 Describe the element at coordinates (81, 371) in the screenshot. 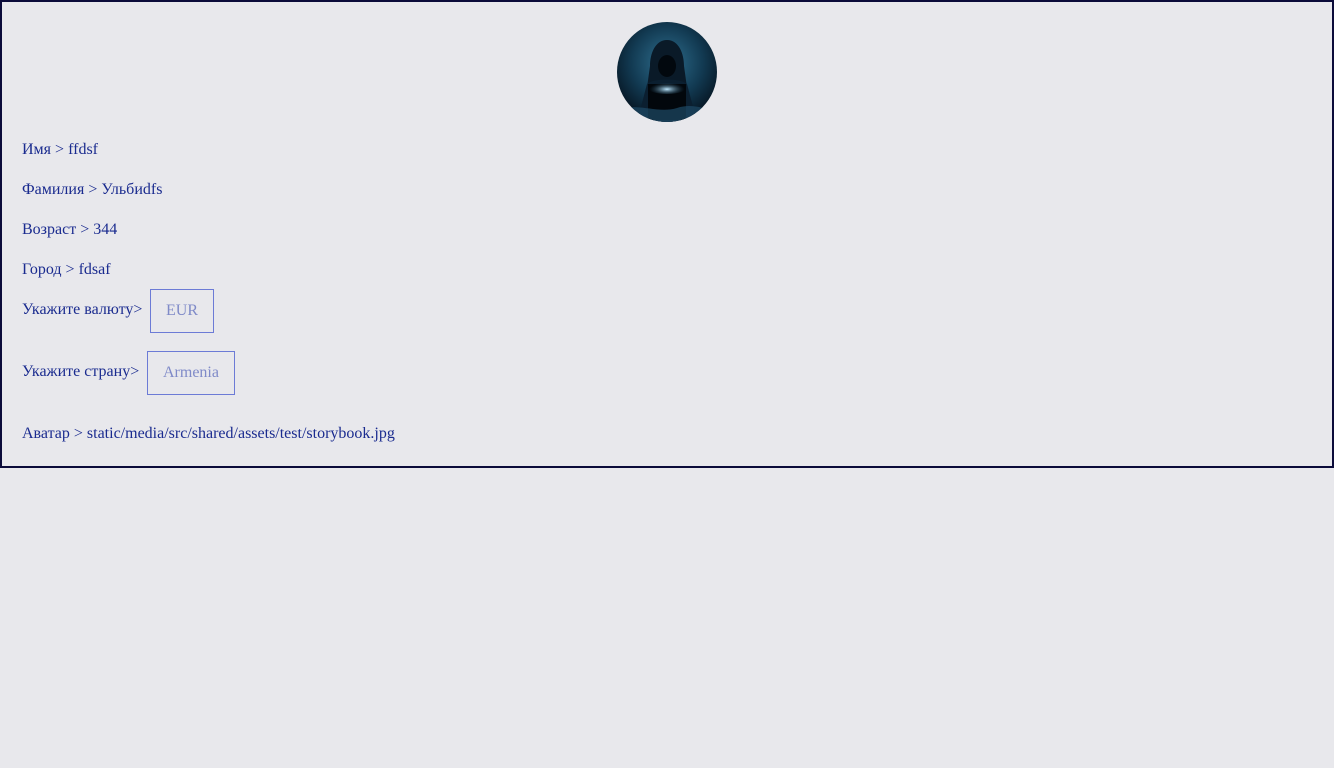

I see `country-label: Укажите страну>` at that location.